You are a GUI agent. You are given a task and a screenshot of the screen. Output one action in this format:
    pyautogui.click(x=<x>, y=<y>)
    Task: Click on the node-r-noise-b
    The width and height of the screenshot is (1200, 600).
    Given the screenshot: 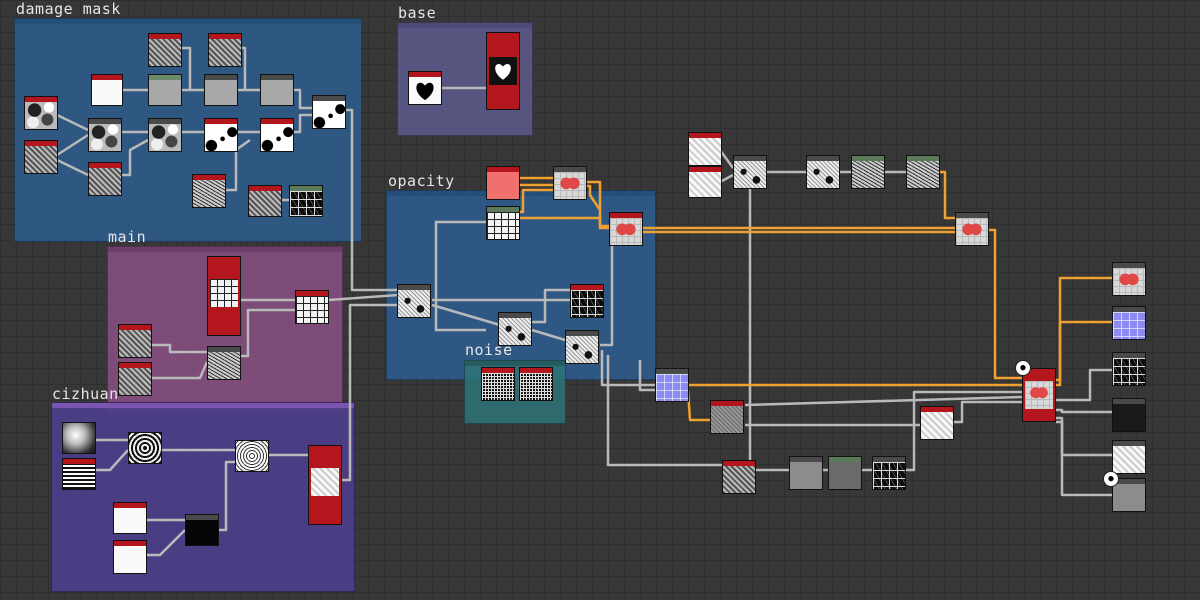 What is the action you would take?
    pyautogui.click(x=705, y=182)
    